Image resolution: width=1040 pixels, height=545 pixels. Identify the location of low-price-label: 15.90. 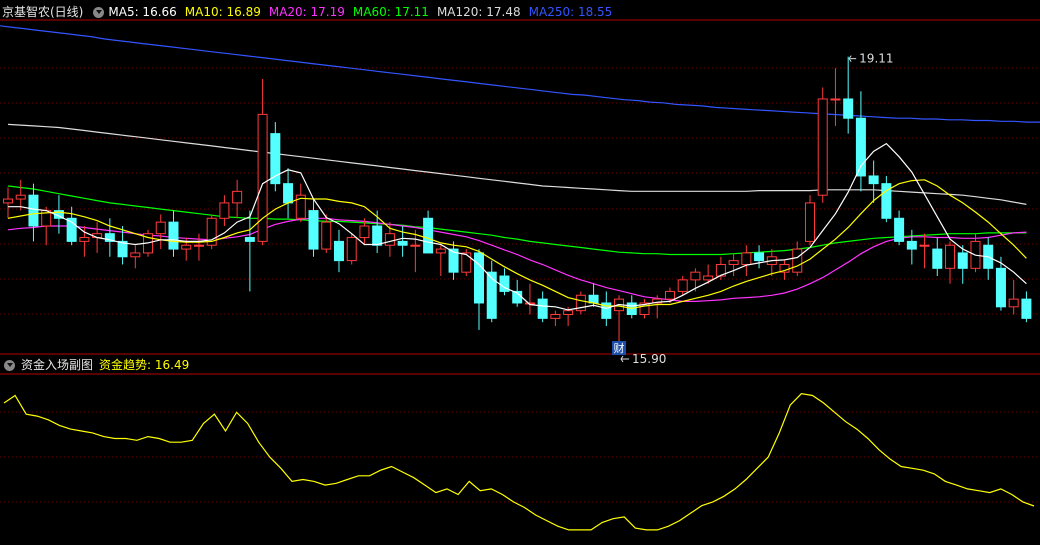
(649, 359).